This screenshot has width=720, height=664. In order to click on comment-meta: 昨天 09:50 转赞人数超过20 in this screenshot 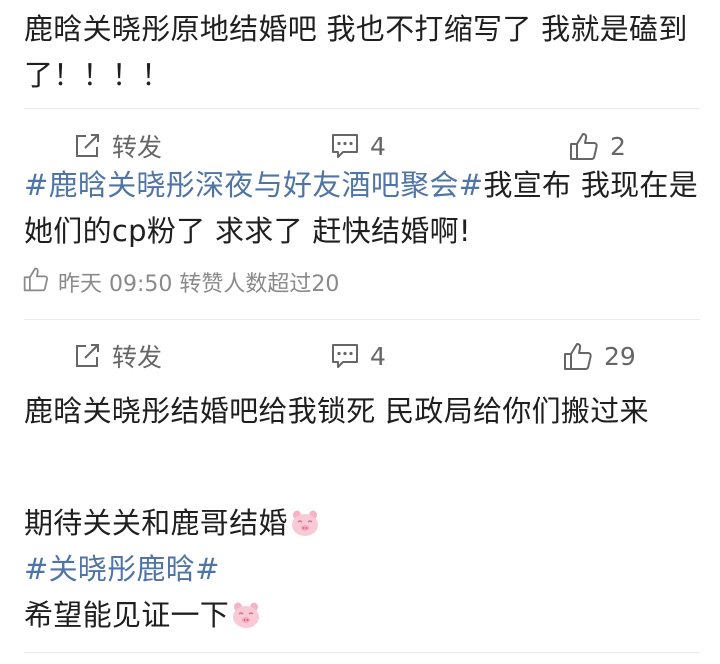, I will do `click(180, 282)`.